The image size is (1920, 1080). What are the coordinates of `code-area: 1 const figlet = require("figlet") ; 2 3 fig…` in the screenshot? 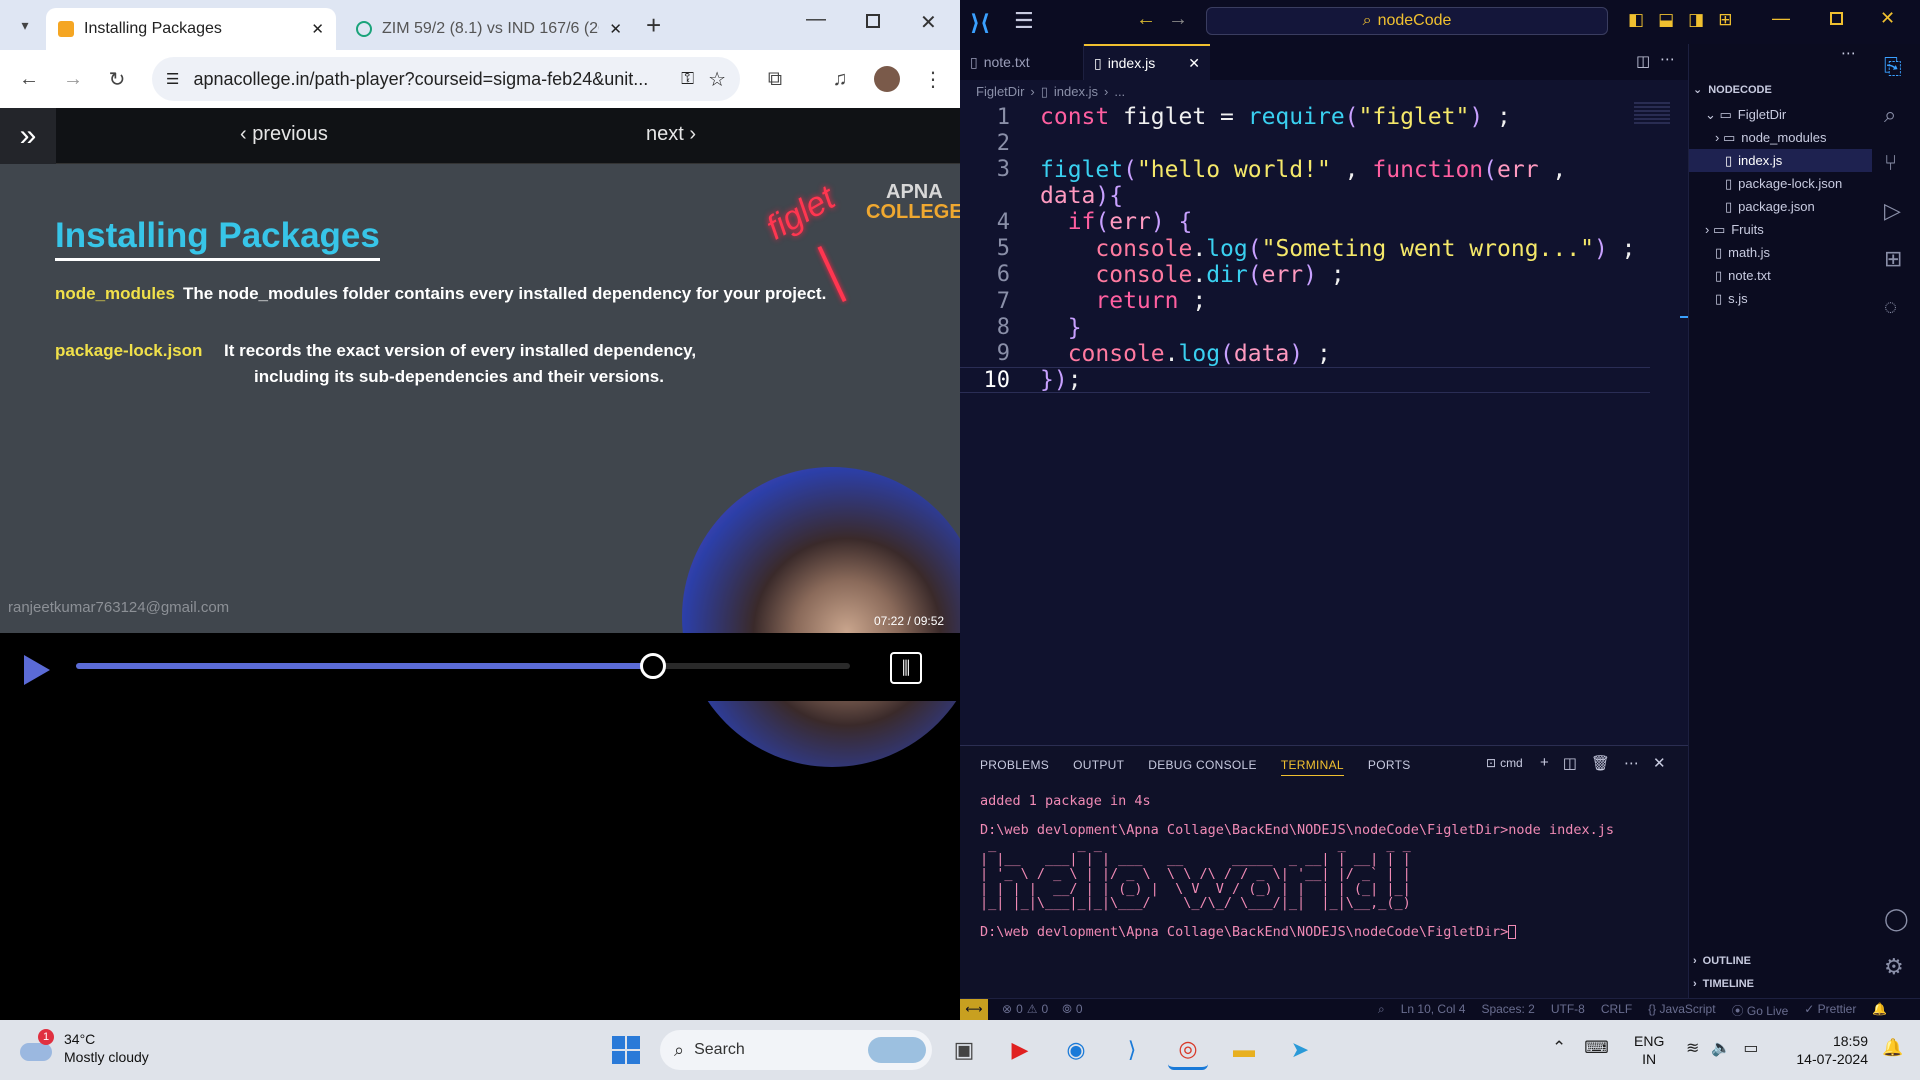 It's located at (1310, 249).